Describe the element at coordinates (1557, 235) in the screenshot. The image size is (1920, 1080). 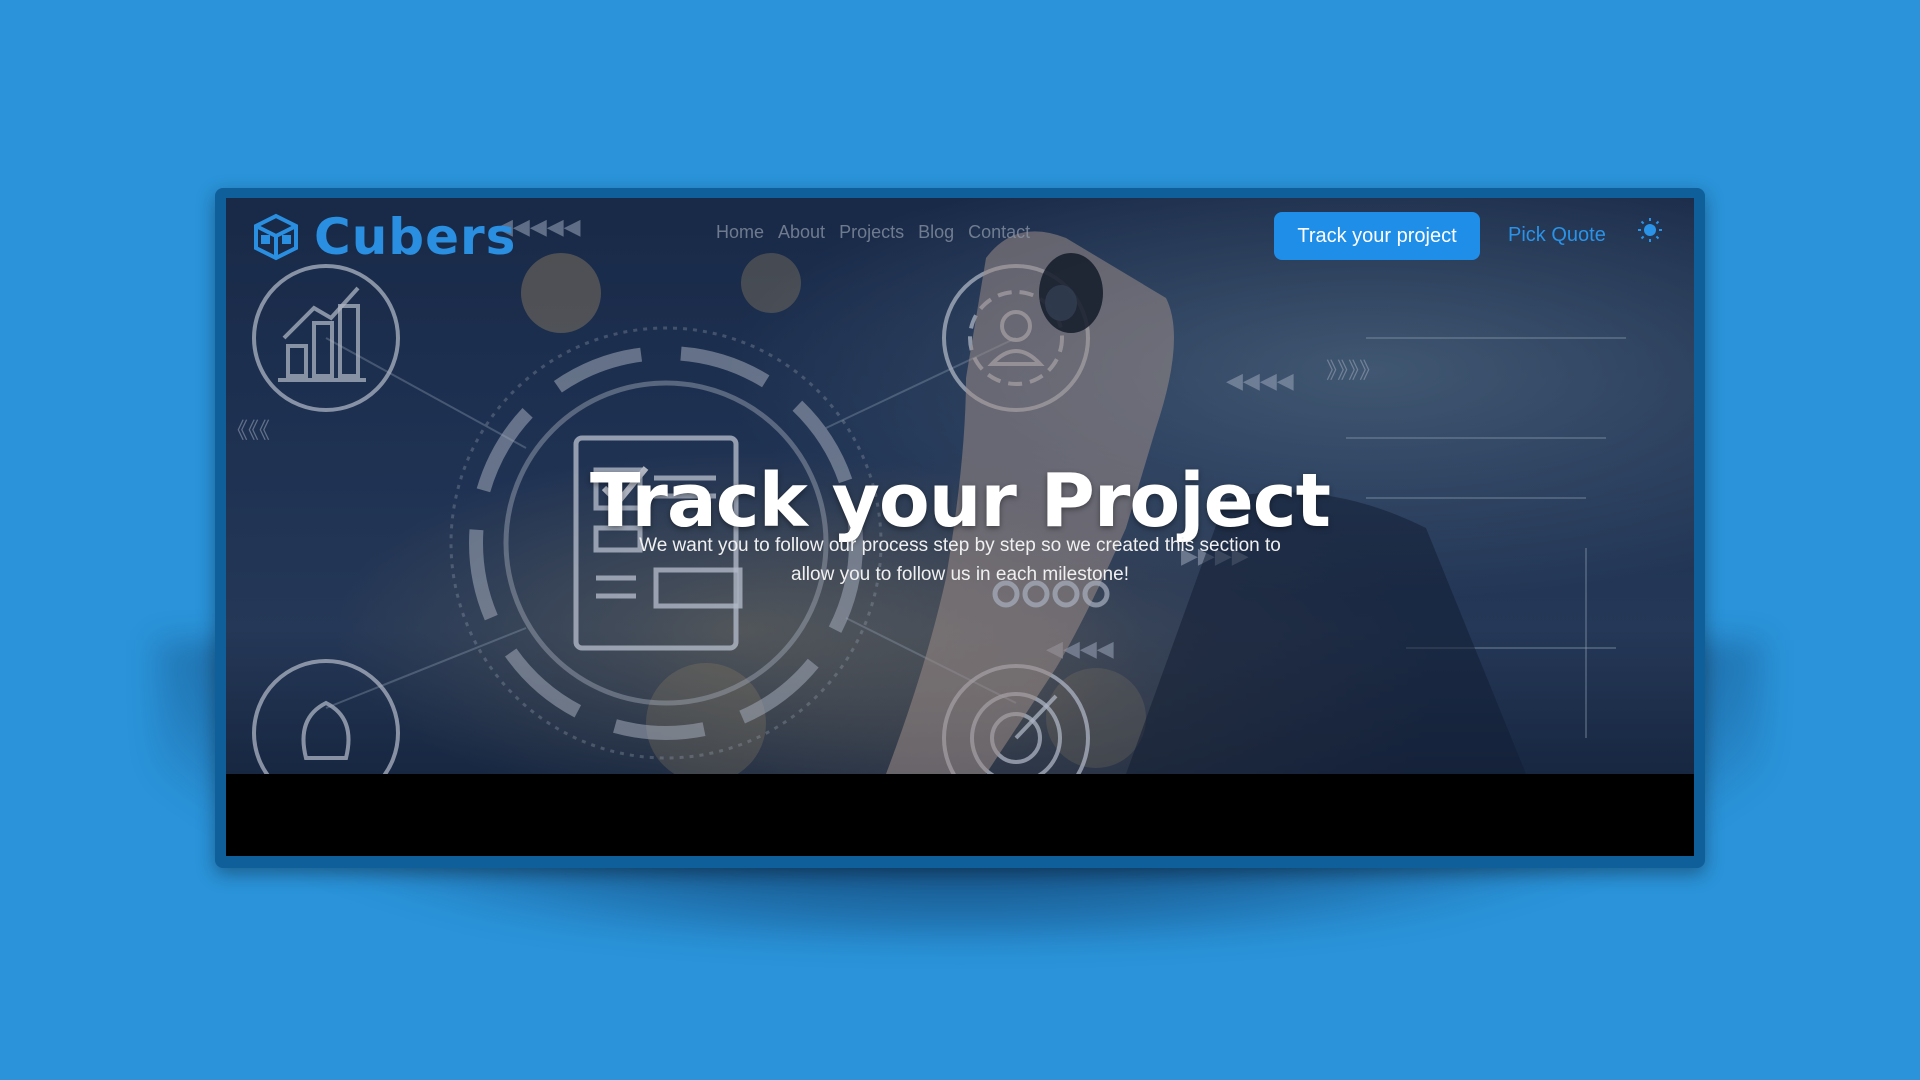
I see `pick-quote-link: Pick Quote` at that location.